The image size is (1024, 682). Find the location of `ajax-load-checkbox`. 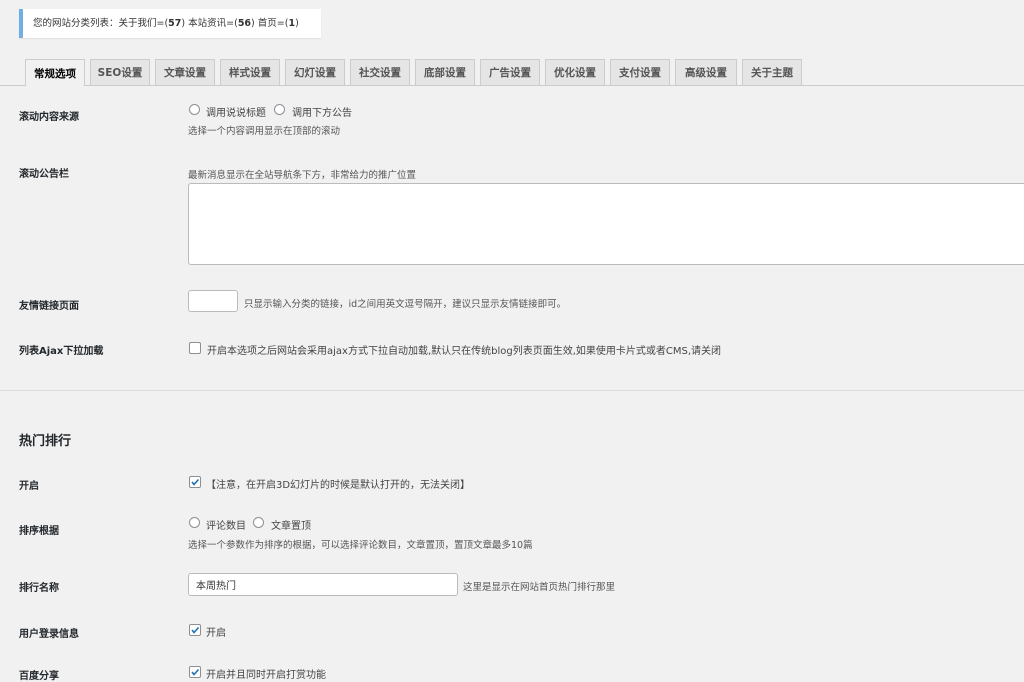

ajax-load-checkbox is located at coordinates (195, 348).